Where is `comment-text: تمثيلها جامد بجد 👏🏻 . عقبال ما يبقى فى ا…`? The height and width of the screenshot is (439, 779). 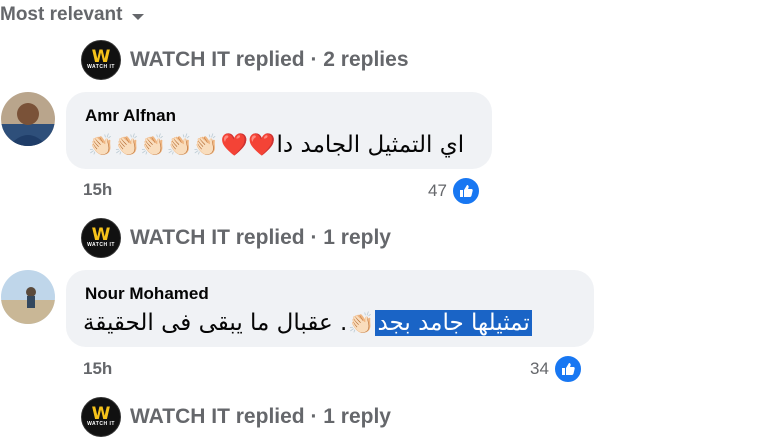 comment-text: تمثيلها جامد بجد 👏🏻 . عقبال ما يبقى فى ا… is located at coordinates (307, 323).